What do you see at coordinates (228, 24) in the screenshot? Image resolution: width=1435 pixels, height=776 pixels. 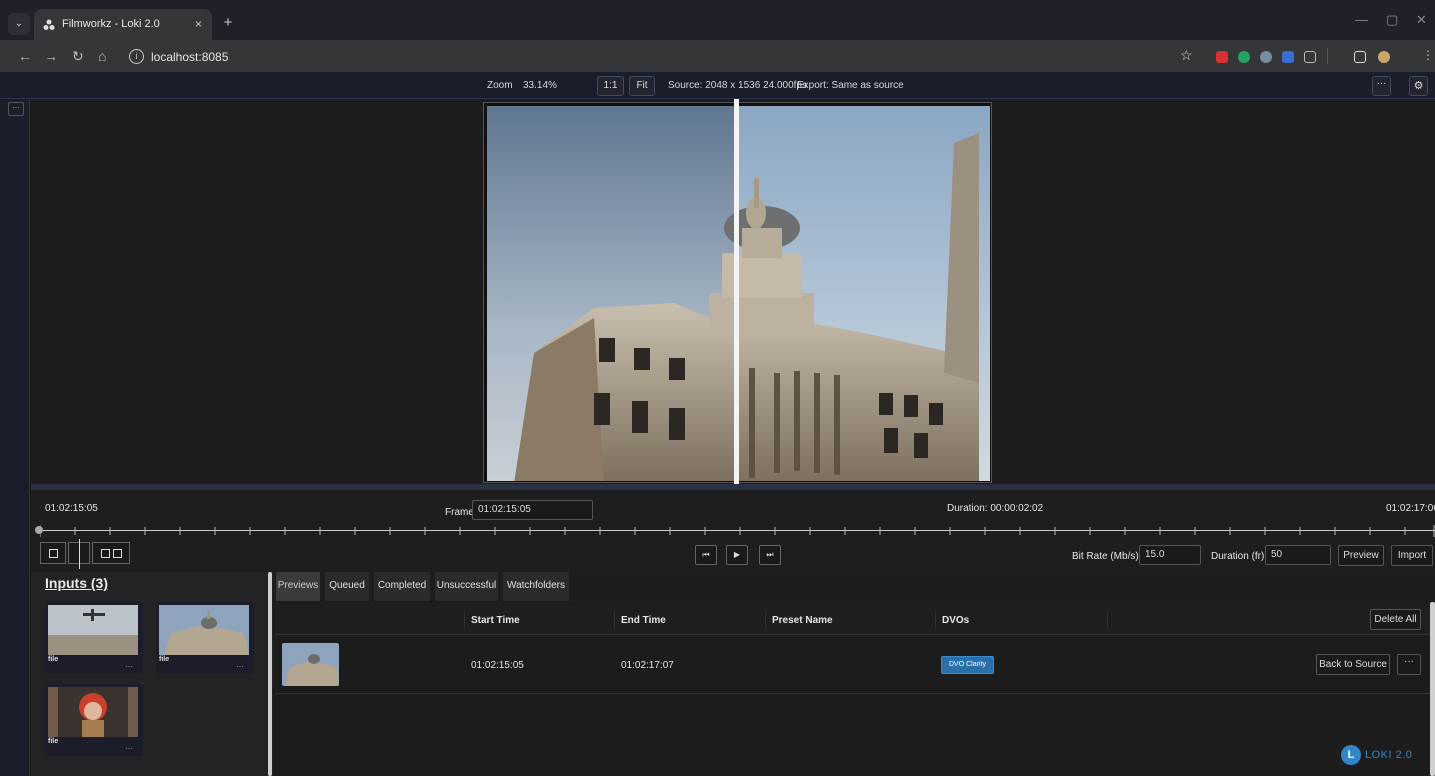 I see `new-tab-button: +` at bounding box center [228, 24].